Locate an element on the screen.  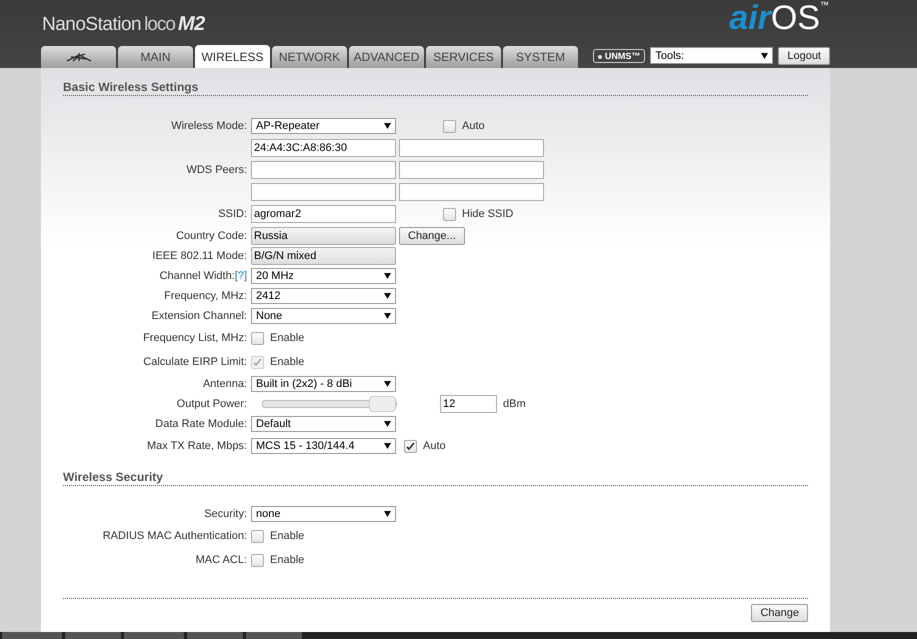
field-label: Extension Channel: is located at coordinates (198, 316).